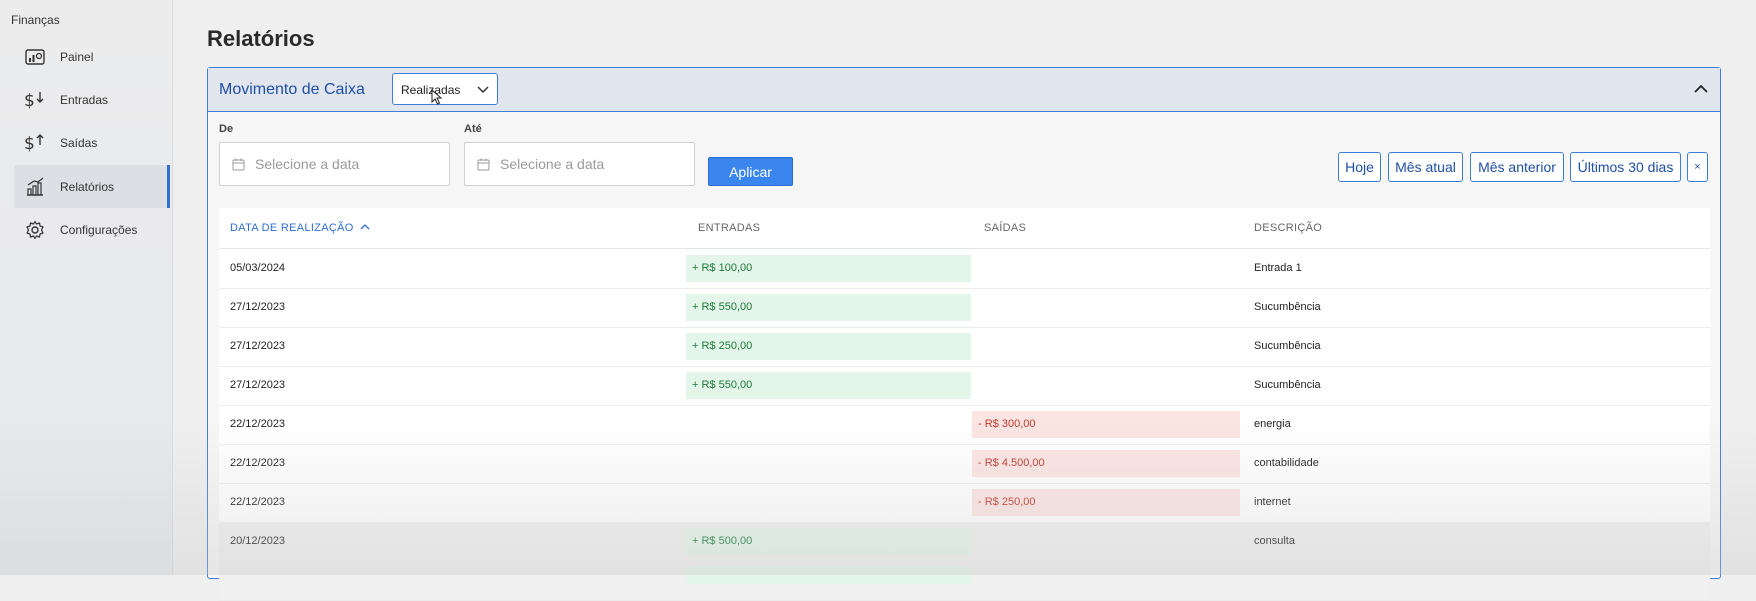 The image size is (1756, 601). What do you see at coordinates (552, 164) in the screenshot?
I see `to-date-placeholder: Selecione a data` at bounding box center [552, 164].